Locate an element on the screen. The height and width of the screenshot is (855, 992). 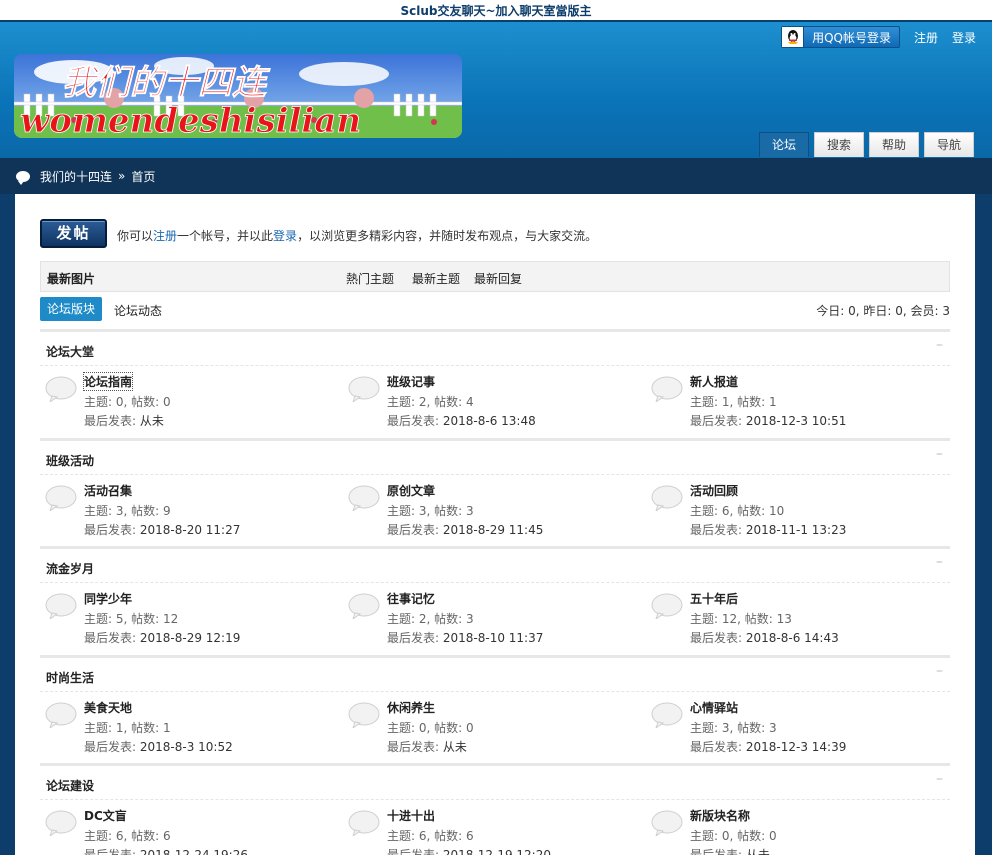
category-title: 论坛建设 is located at coordinates (70, 785).